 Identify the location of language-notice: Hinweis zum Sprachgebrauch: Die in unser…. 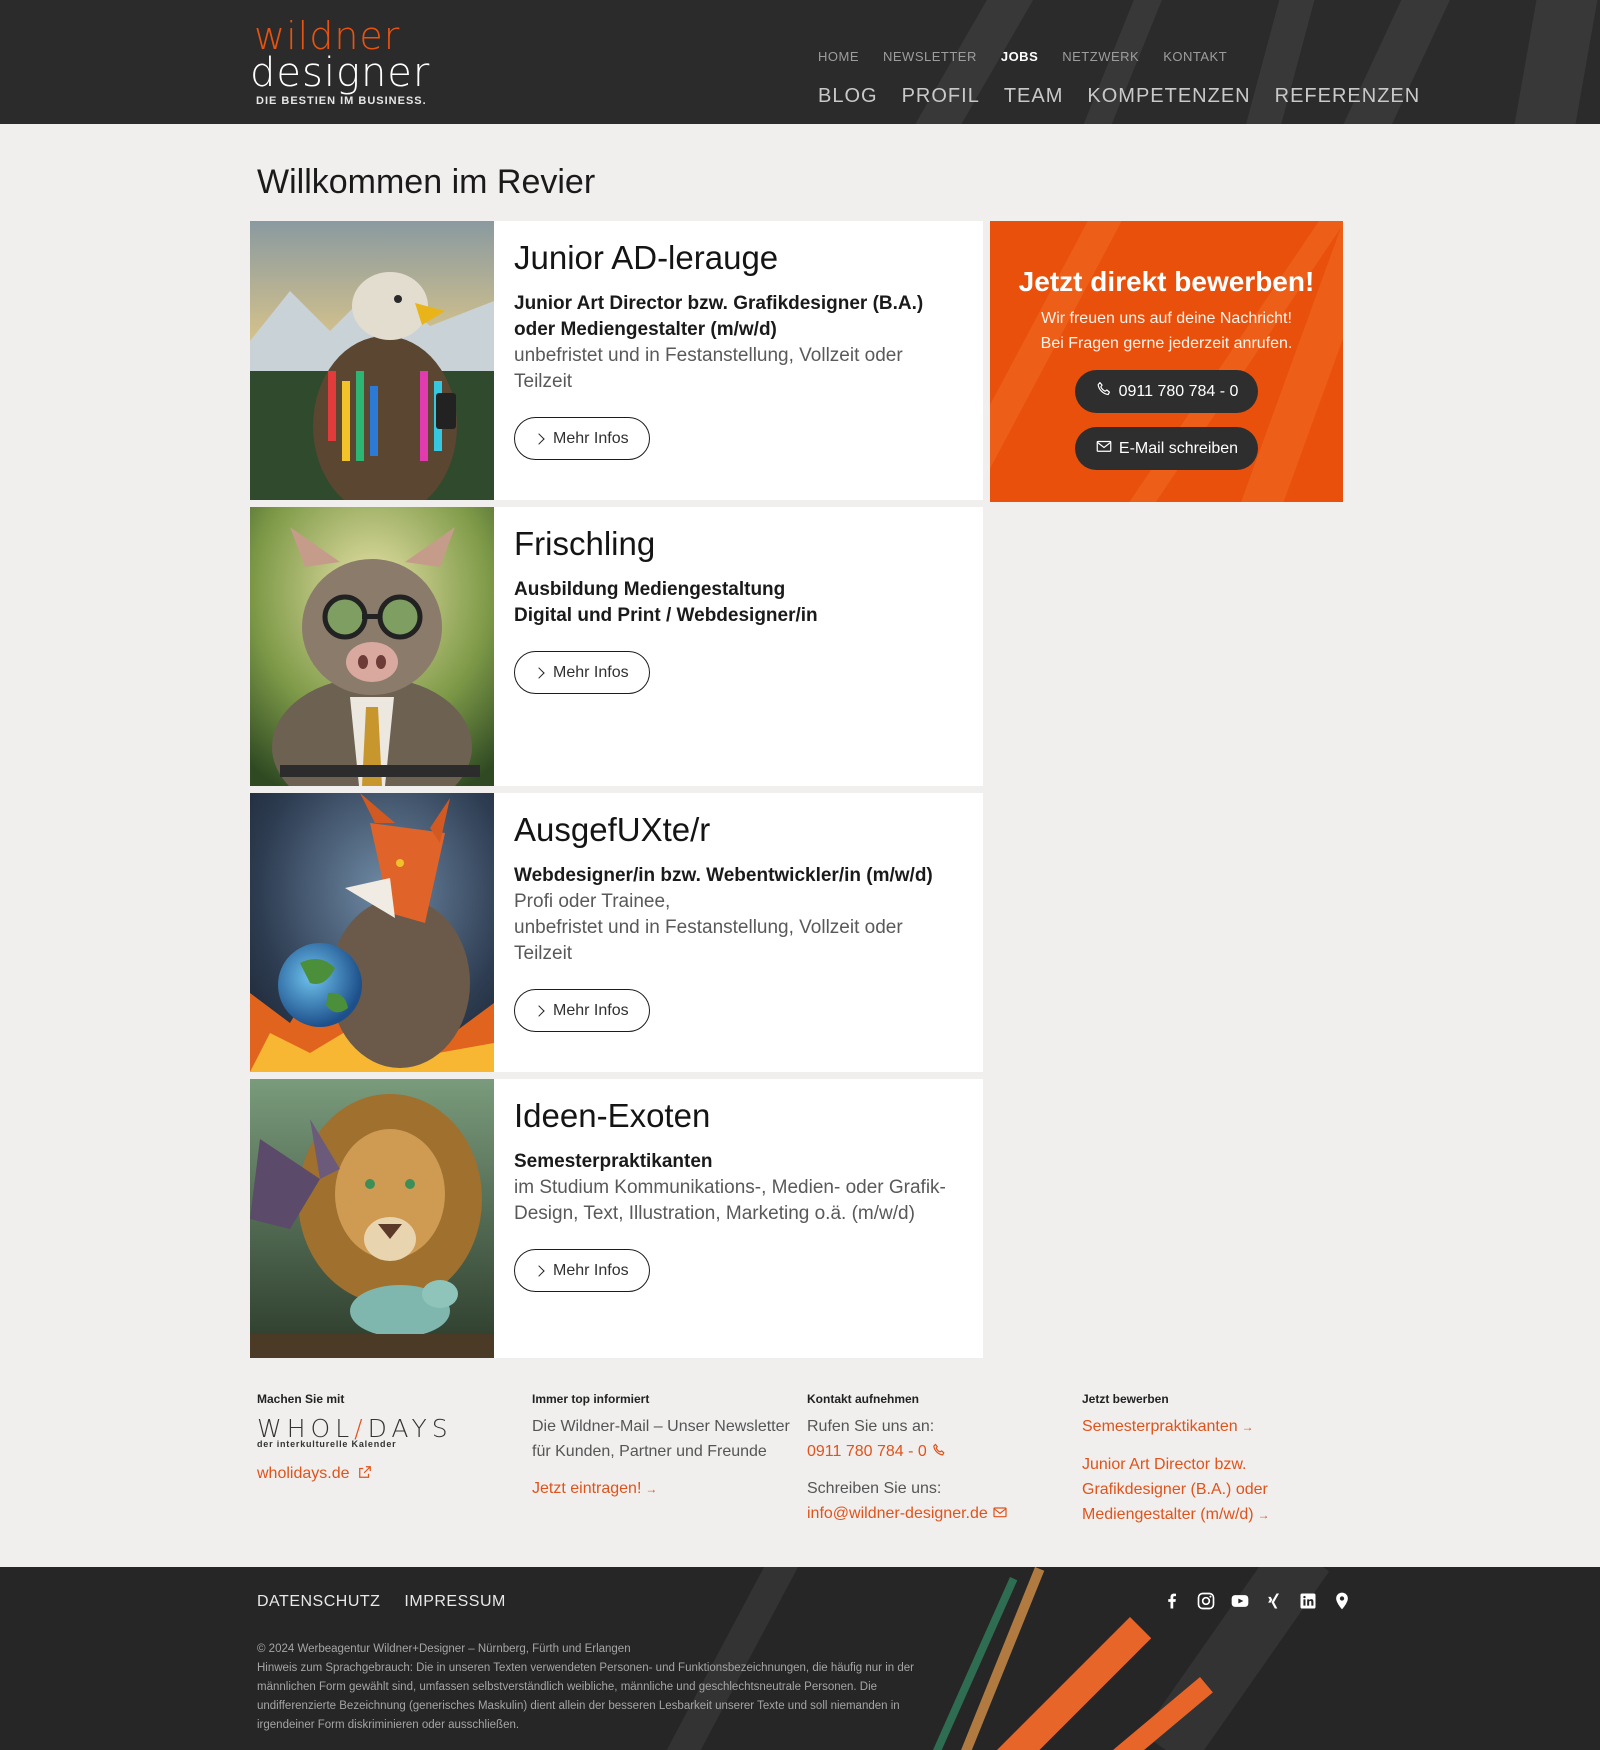
(585, 1696).